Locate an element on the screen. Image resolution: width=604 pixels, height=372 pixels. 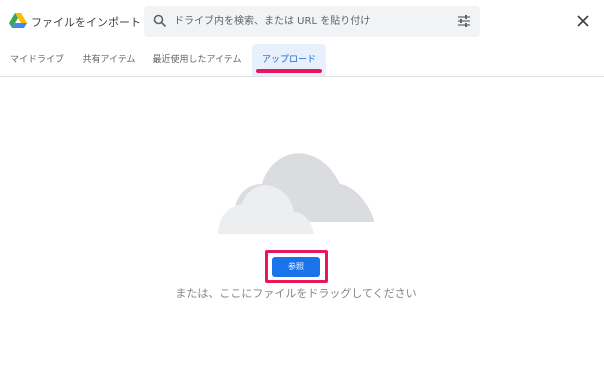
tab-my-drive: マイドライブ is located at coordinates (37, 60).